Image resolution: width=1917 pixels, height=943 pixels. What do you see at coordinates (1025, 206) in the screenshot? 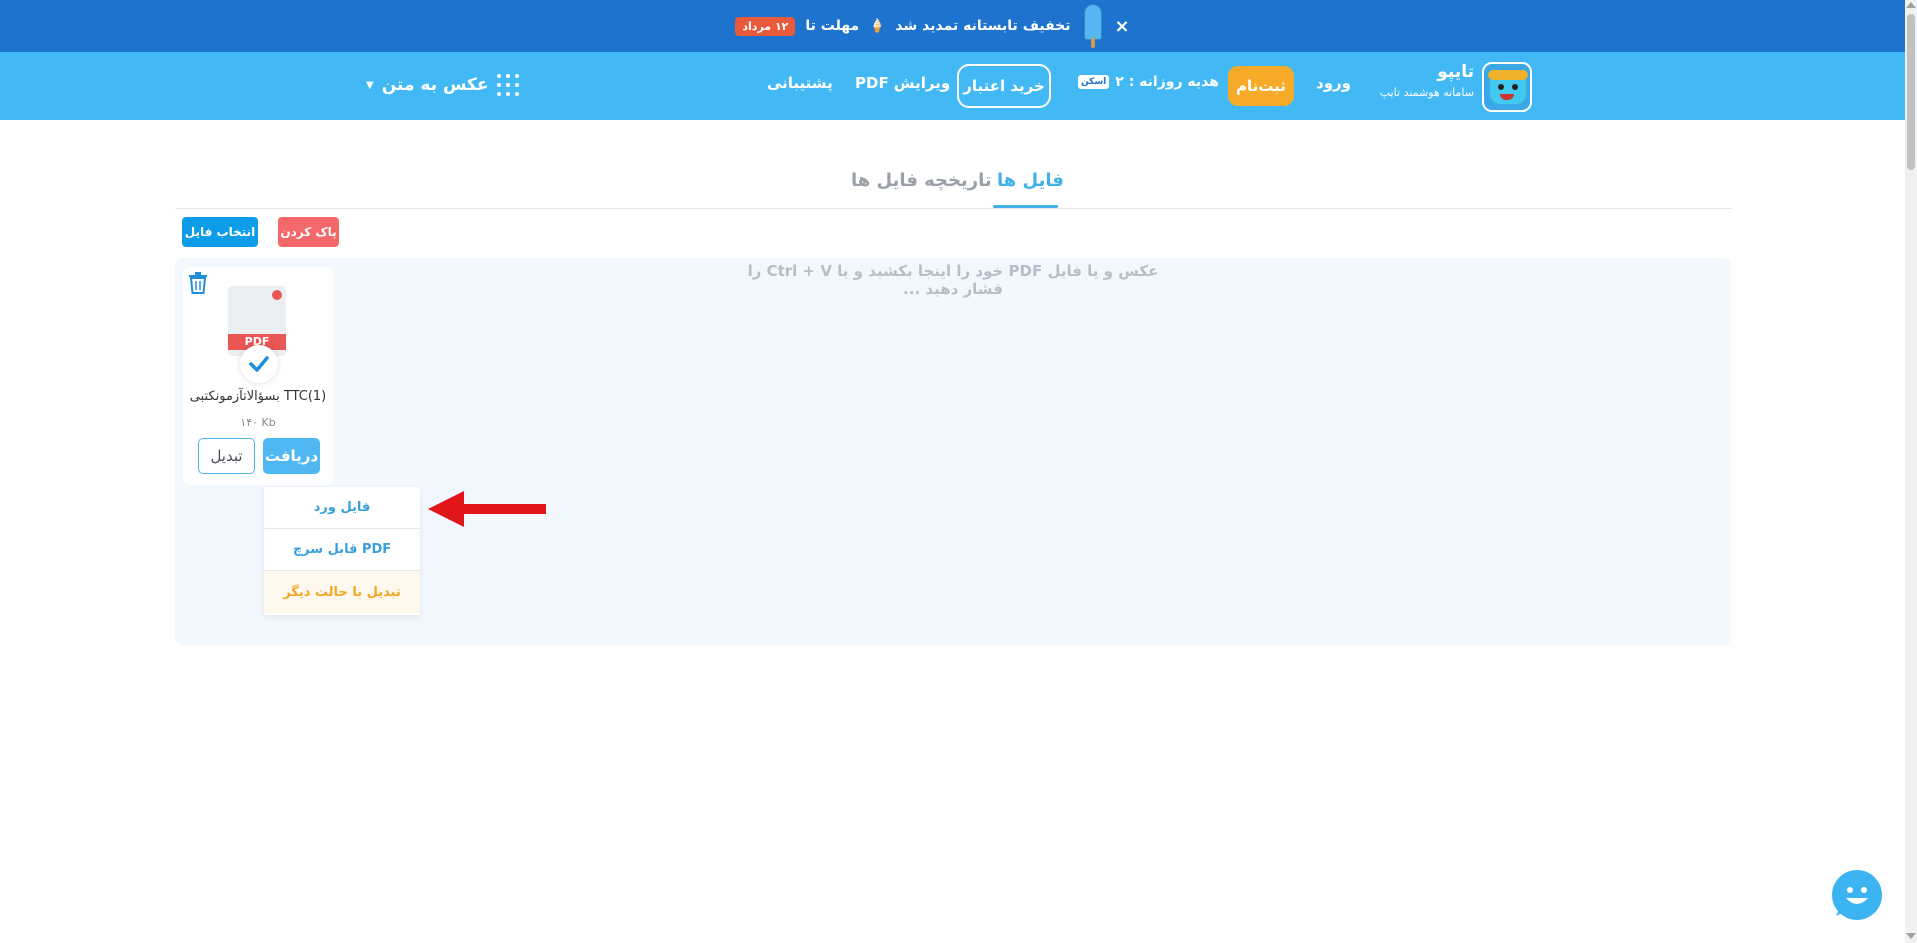
I see `active-tab-indicator` at bounding box center [1025, 206].